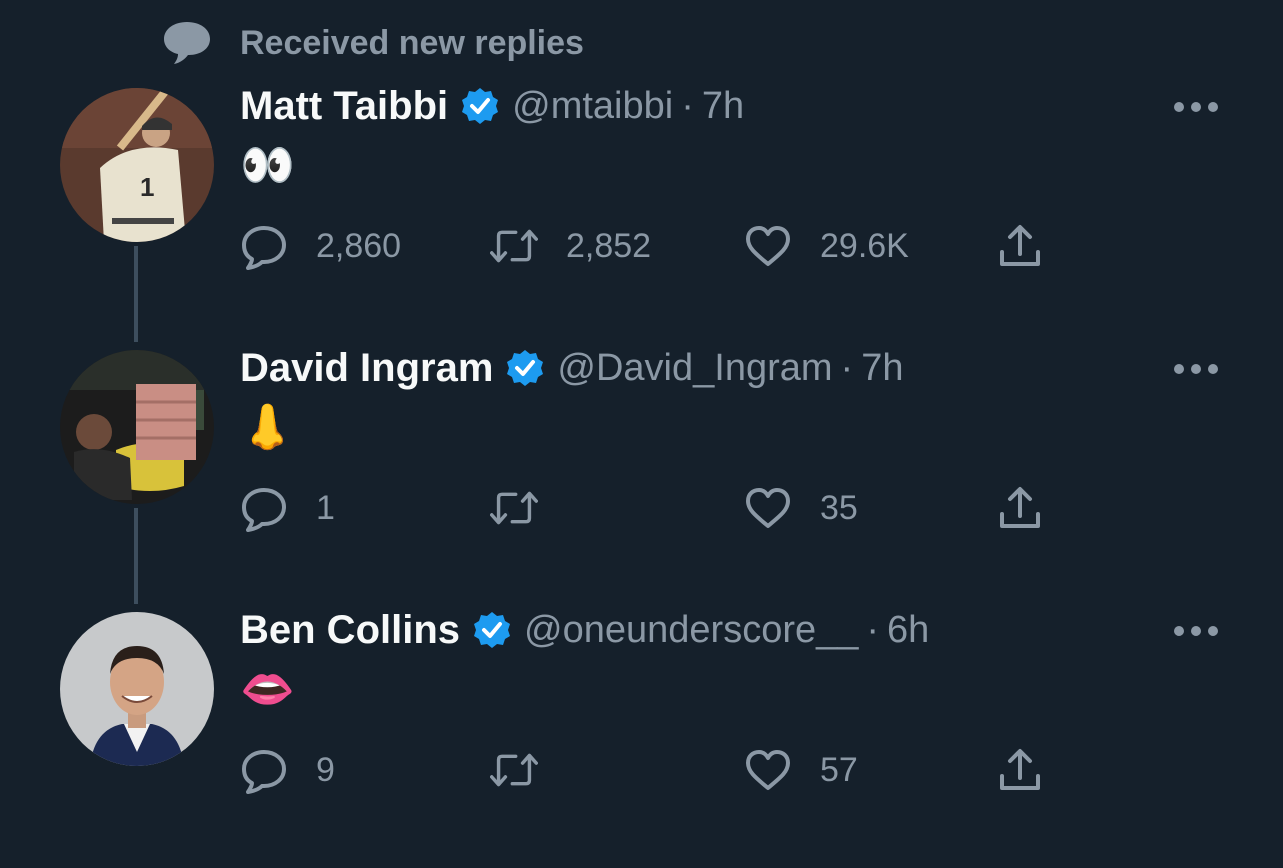  What do you see at coordinates (839, 769) in the screenshot?
I see `like-count: 57` at bounding box center [839, 769].